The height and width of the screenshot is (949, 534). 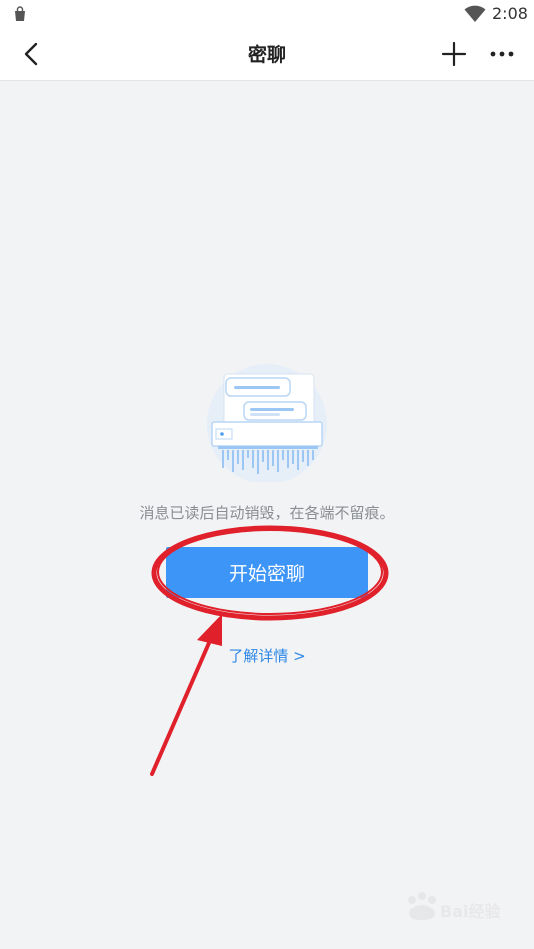 I want to click on shopping-bag-icon, so click(x=20, y=13).